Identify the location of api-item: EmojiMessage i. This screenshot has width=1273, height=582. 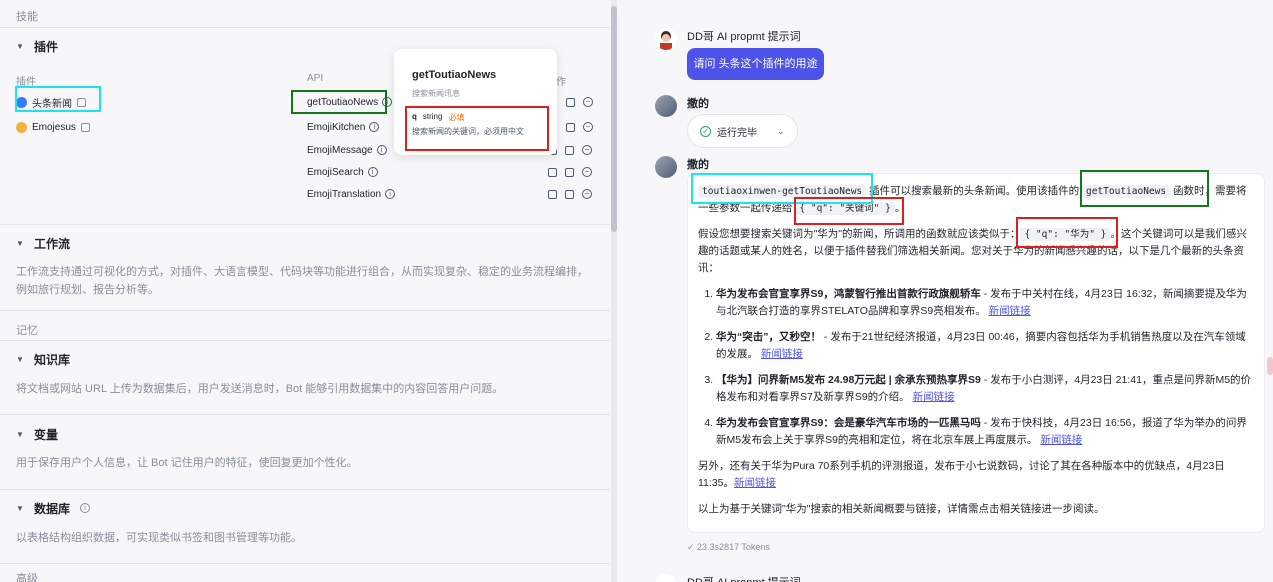
(347, 150).